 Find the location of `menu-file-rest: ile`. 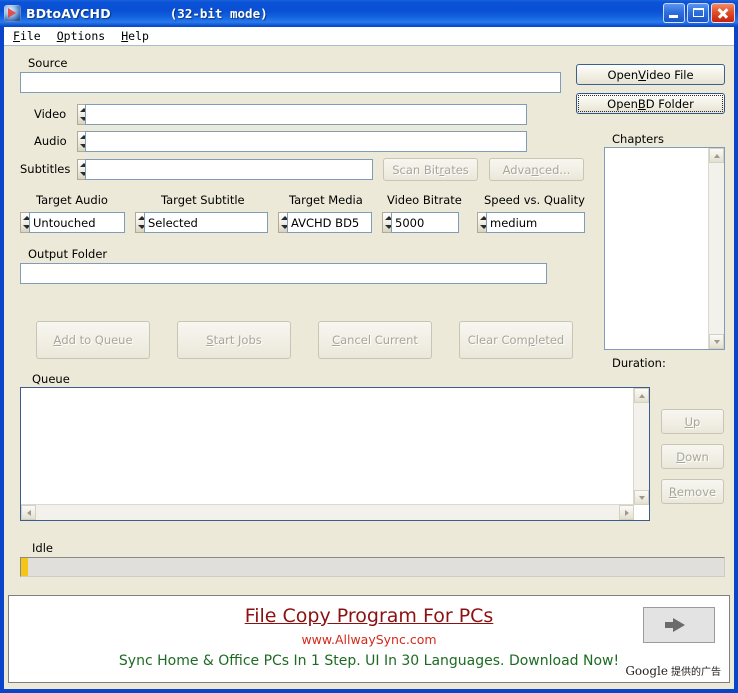

menu-file-rest: ile is located at coordinates (30, 36).